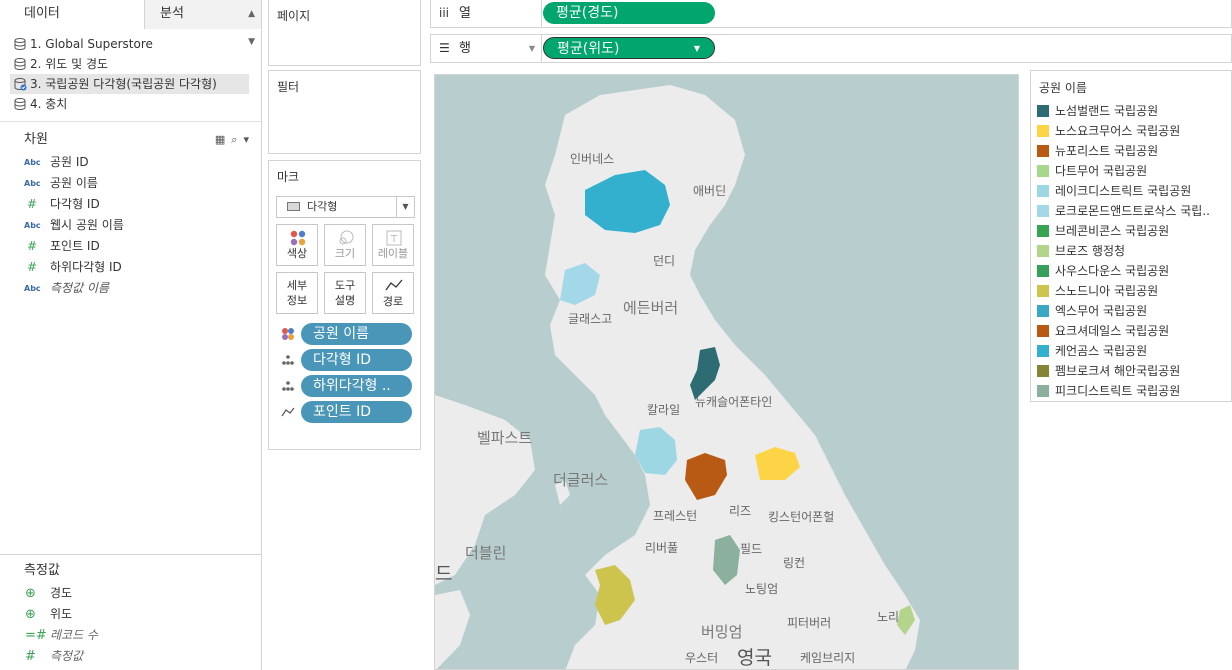 The image size is (1232, 670). I want to click on datasource-label: 1. Global Superstore, so click(91, 44).